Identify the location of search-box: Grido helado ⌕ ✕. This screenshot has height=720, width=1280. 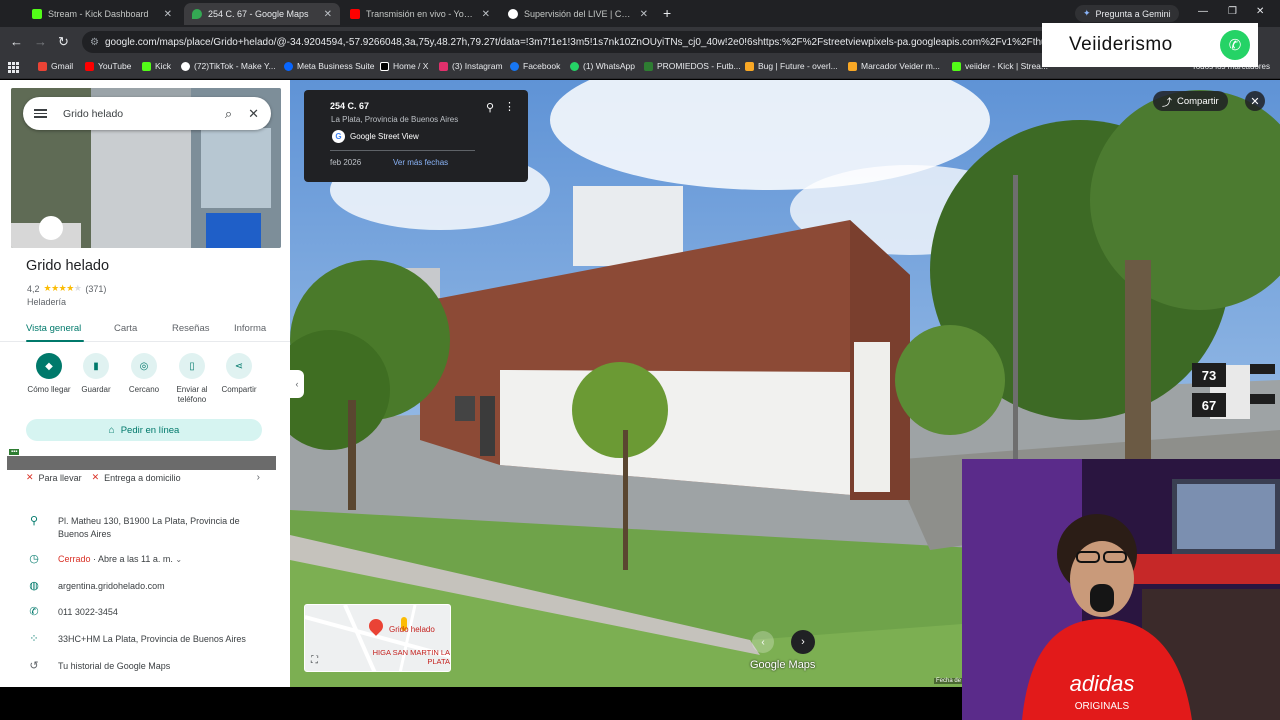
(147, 113).